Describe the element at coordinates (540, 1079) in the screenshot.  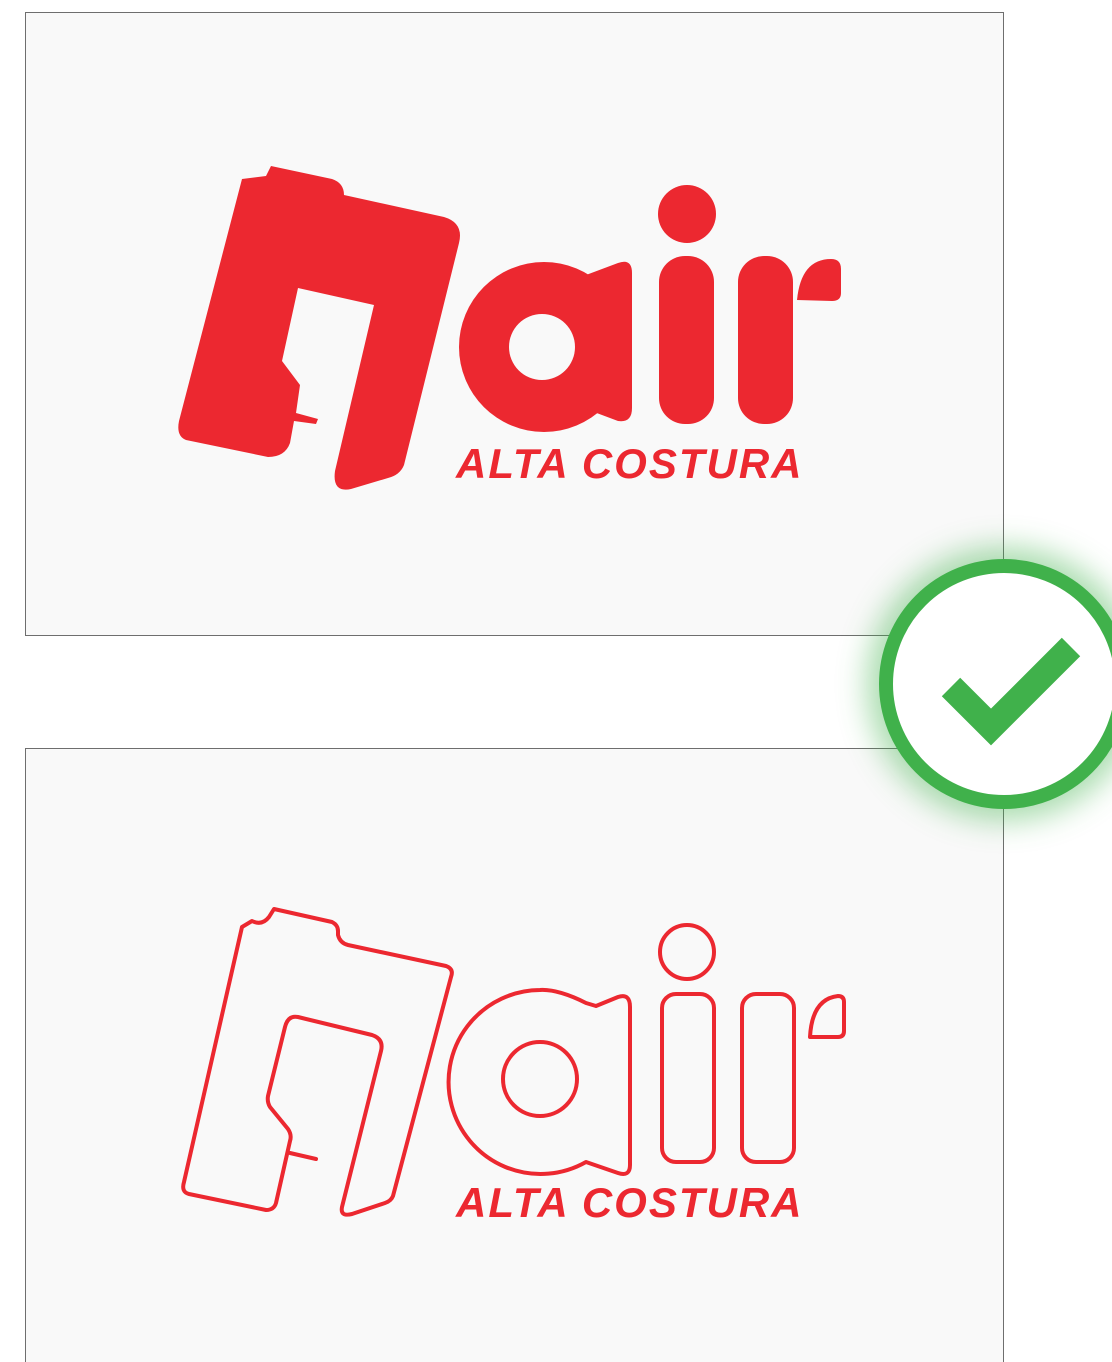
I see `letter-a-counter` at that location.